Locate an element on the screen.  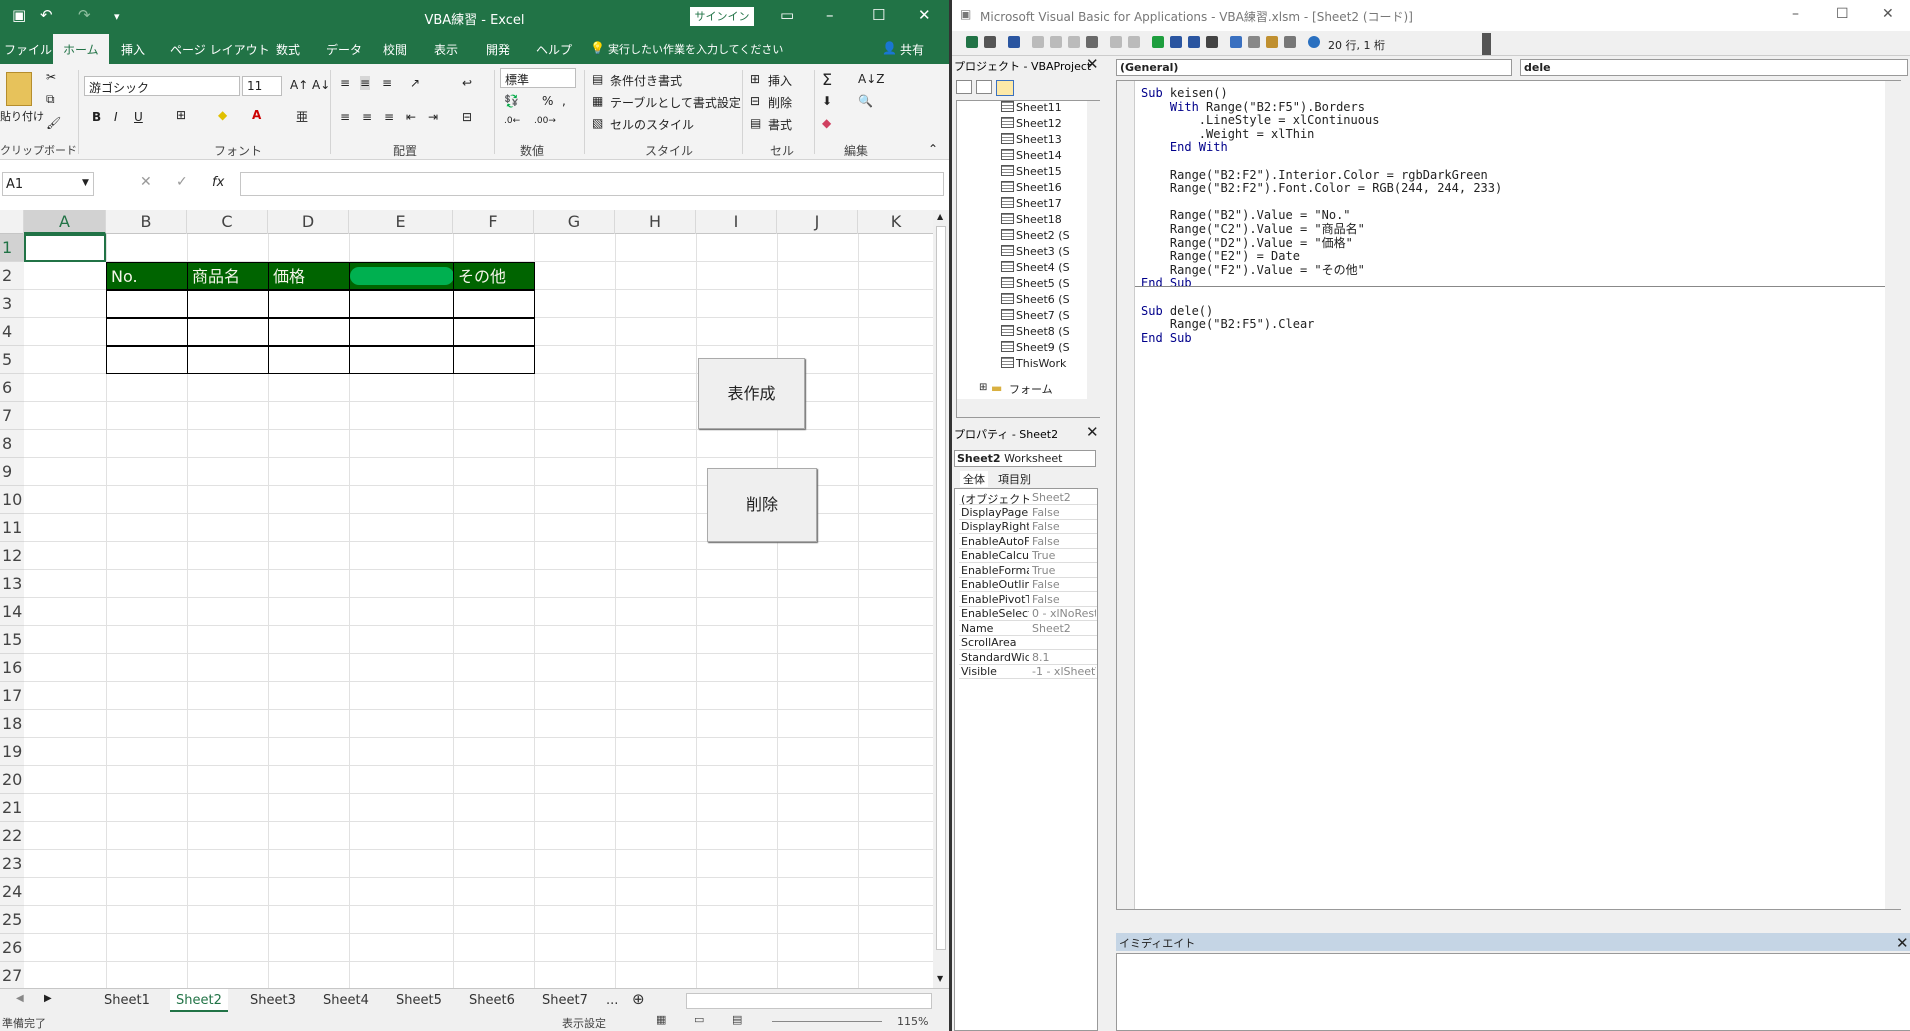
decrease-indent-icon: ⇤ is located at coordinates (411, 117).